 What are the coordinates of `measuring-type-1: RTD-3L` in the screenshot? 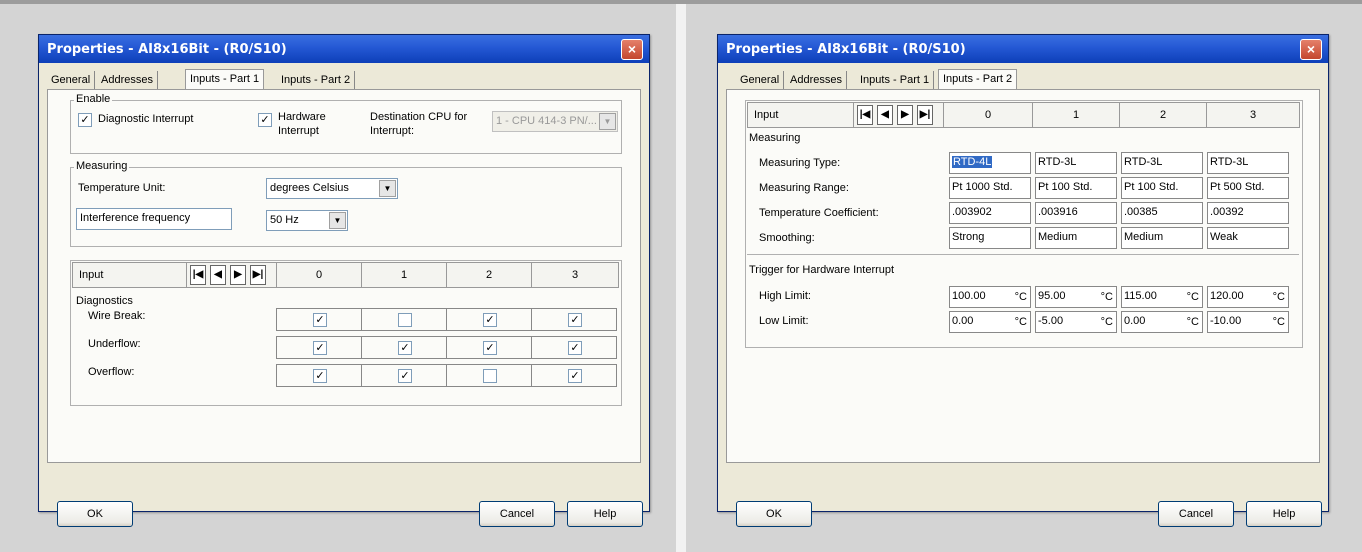 It's located at (1076, 163).